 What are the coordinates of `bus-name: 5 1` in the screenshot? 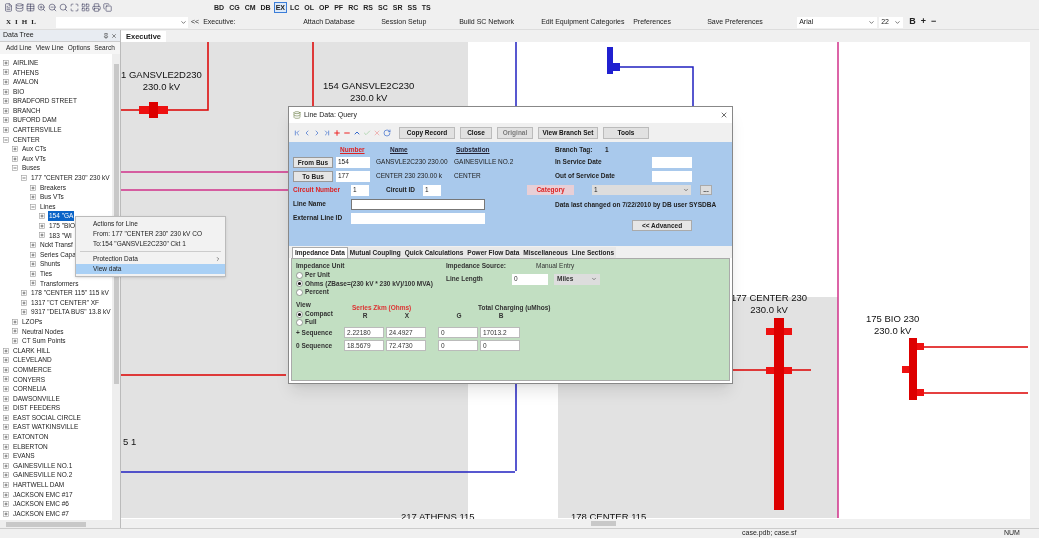 It's located at (130, 442).